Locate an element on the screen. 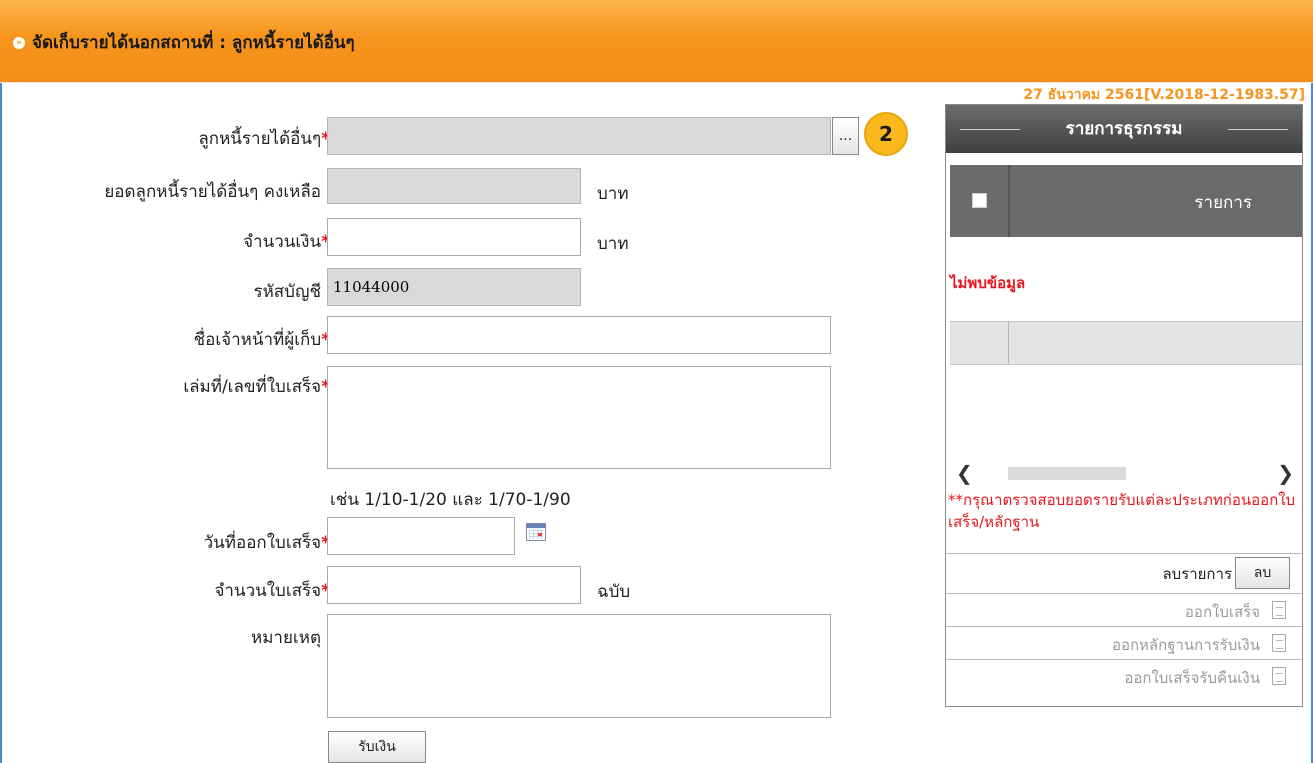 The image size is (1313, 763). amount-label: จำนวนเงิน* is located at coordinates (286, 242).